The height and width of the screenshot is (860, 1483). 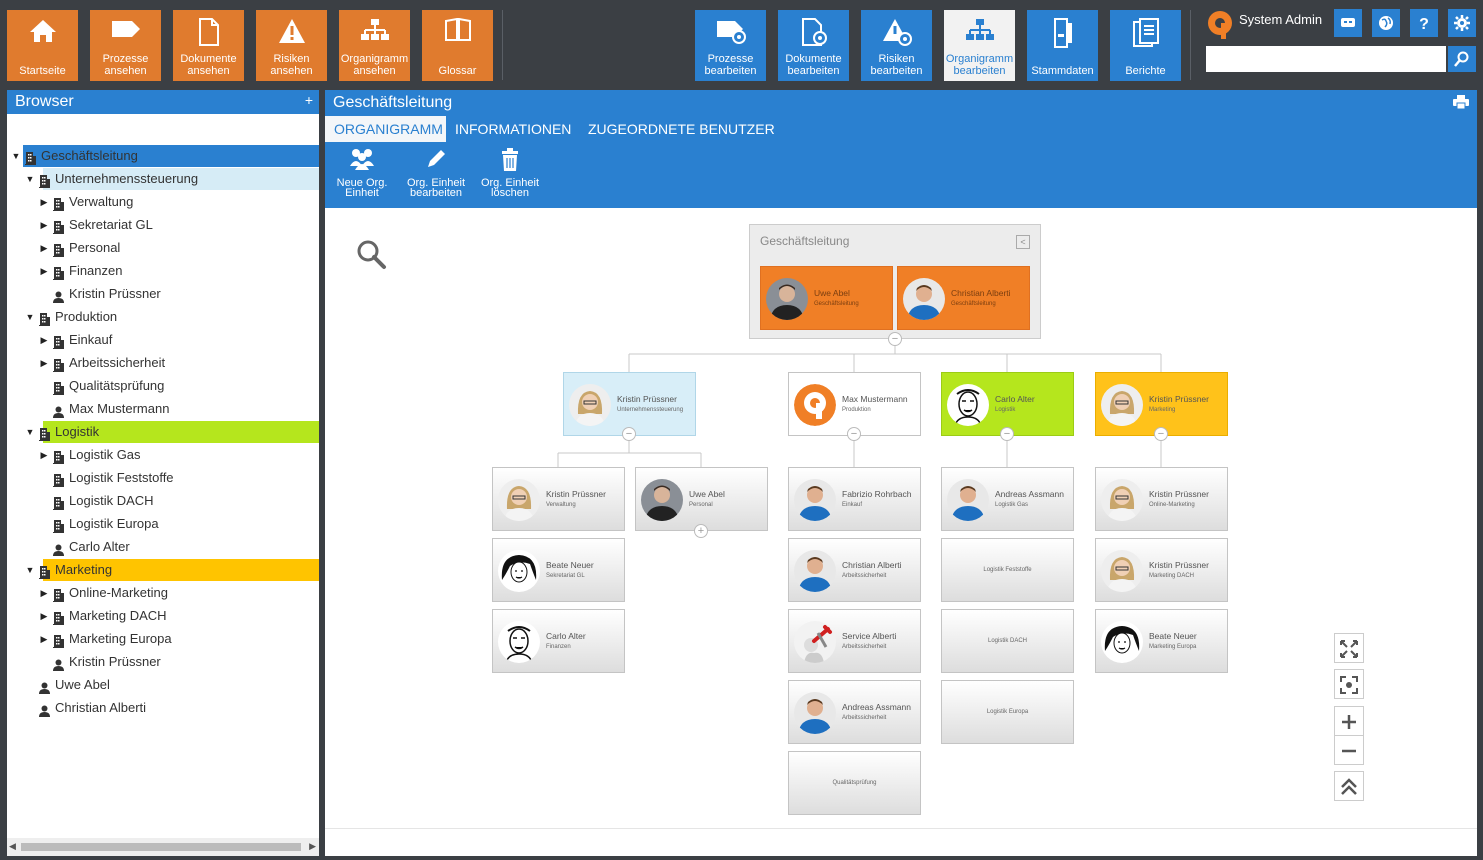 I want to click on org-card: Kristin Prüssner Verwaltung, so click(x=558, y=499).